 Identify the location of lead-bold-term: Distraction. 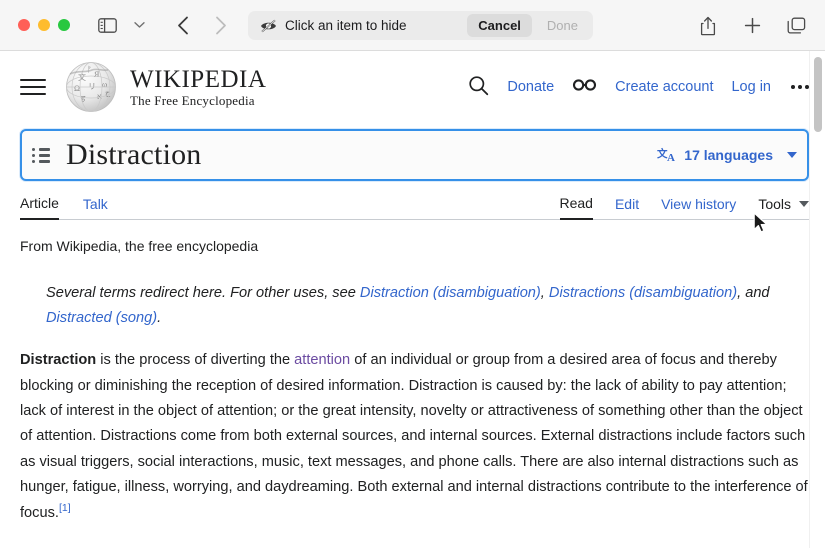
(58, 360).